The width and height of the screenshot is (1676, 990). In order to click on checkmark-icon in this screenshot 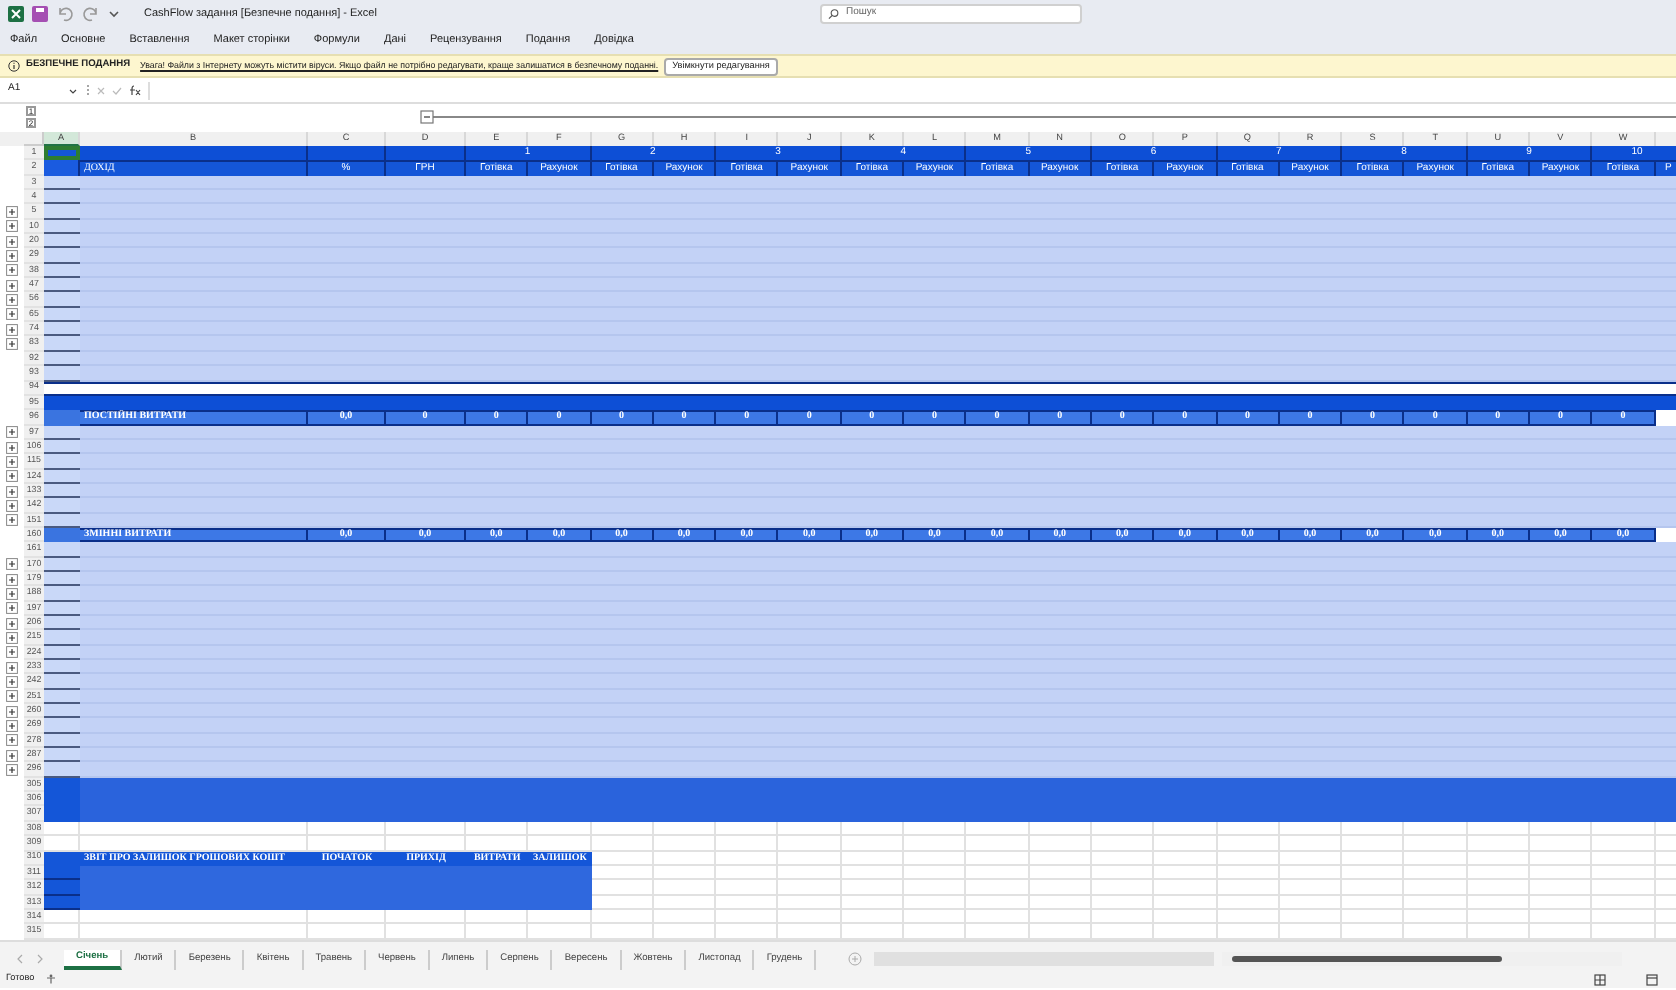, I will do `click(117, 90)`.